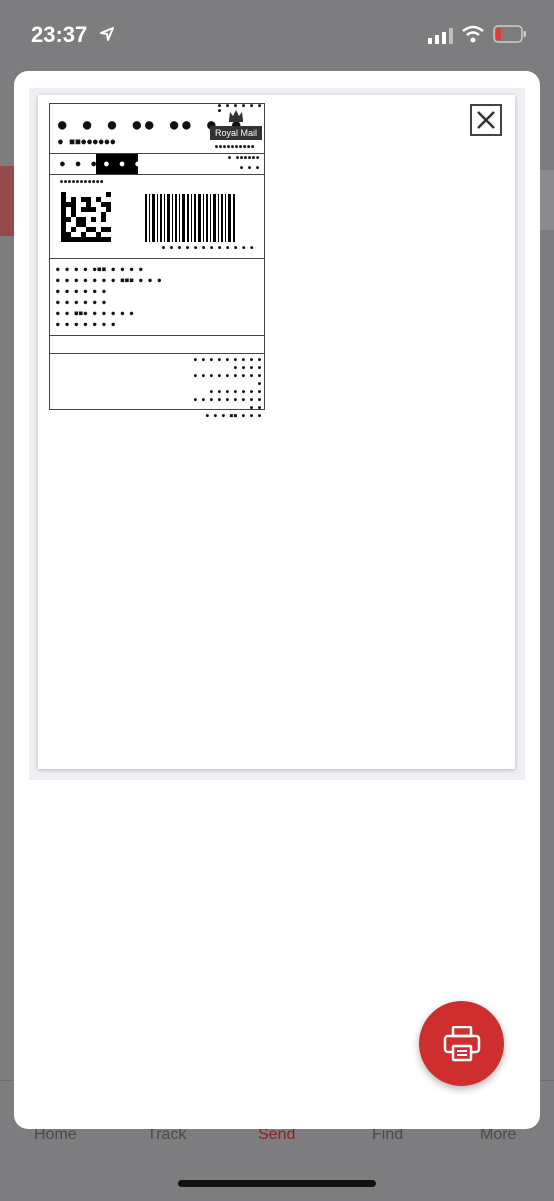 This screenshot has height=1201, width=554. I want to click on label-top-right-text: ● ● ● ● ● ● ●, so click(240, 108).